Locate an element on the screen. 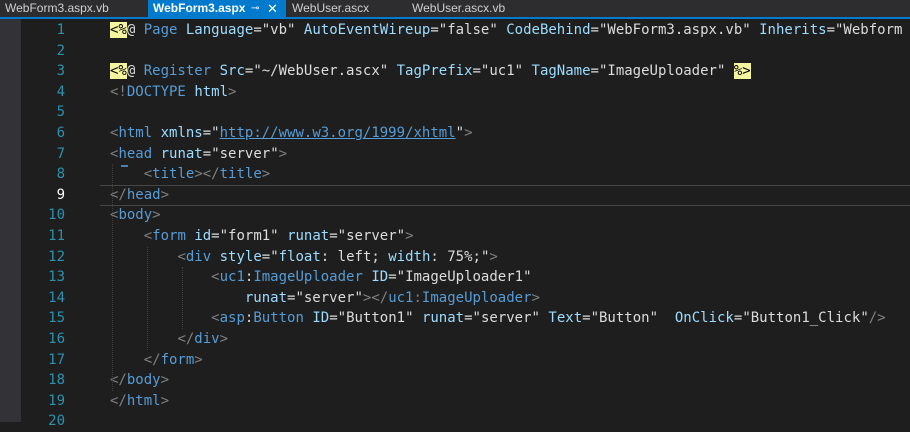  code-line: </body> is located at coordinates (139, 380).